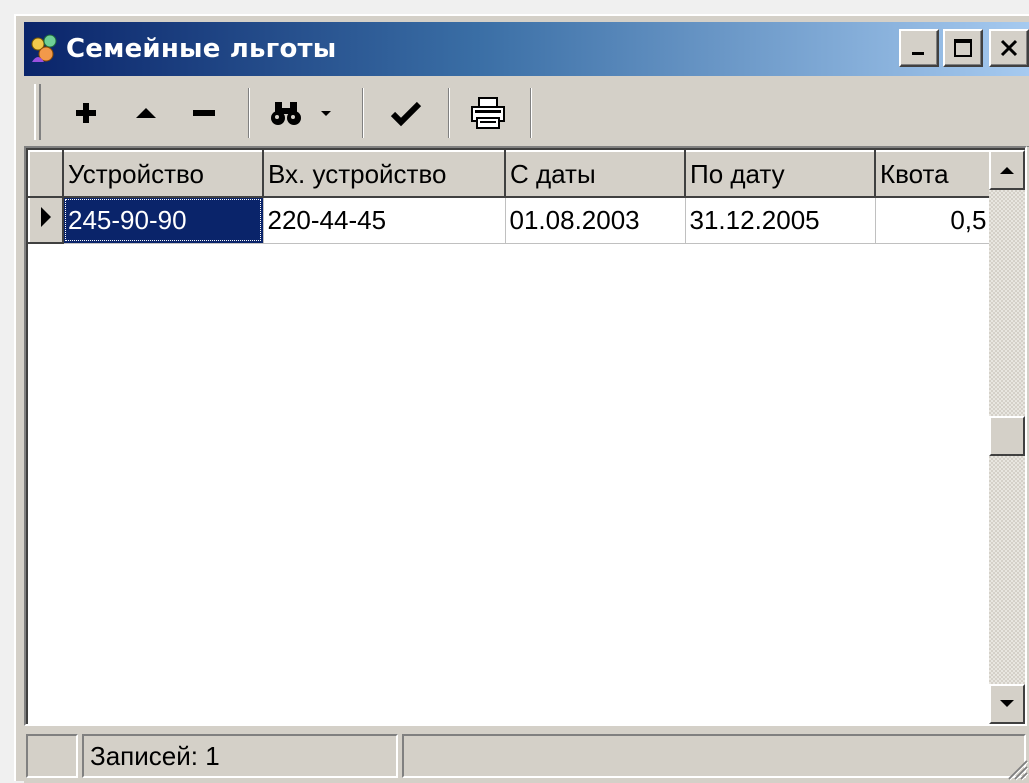 Image resolution: width=1029 pixels, height=783 pixels. I want to click on minimize-button, so click(919, 48).